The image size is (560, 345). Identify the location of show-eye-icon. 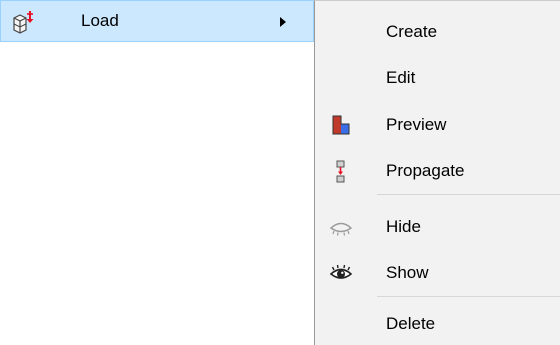
(341, 273).